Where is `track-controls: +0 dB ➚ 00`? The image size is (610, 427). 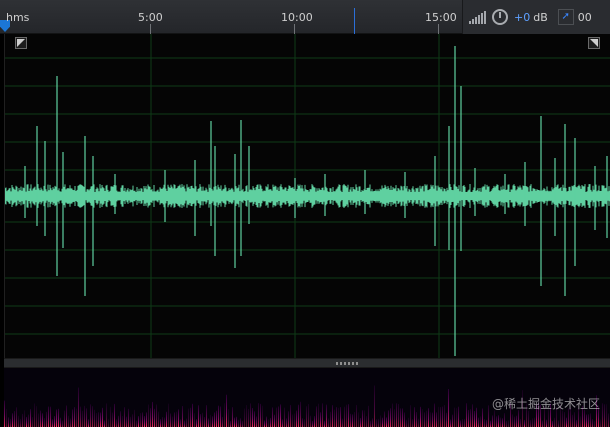 track-controls: +0 dB ➚ 00 is located at coordinates (536, 17).